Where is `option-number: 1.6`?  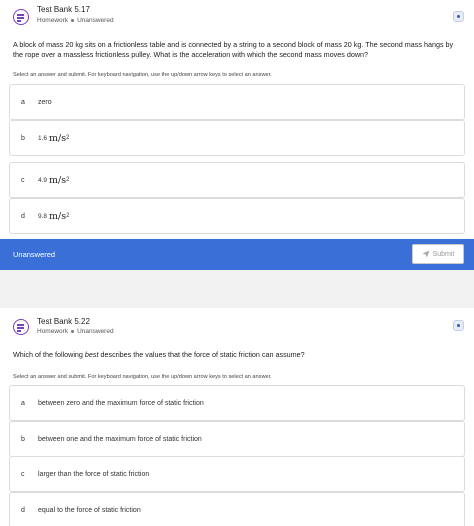
option-number: 1.6 is located at coordinates (43, 138).